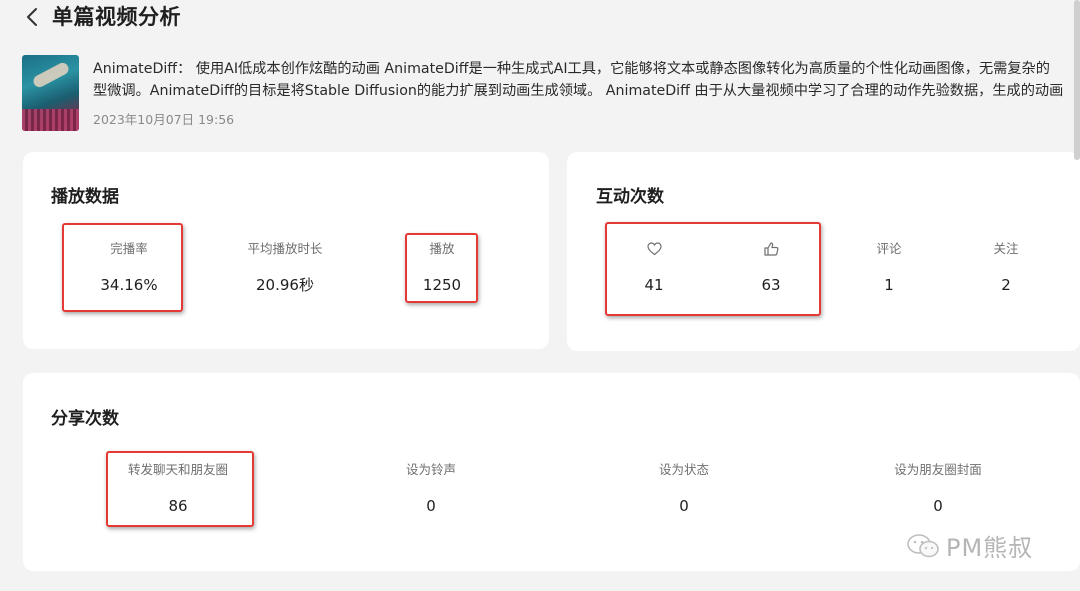  What do you see at coordinates (1006, 248) in the screenshot?
I see `follows-label: 关注` at bounding box center [1006, 248].